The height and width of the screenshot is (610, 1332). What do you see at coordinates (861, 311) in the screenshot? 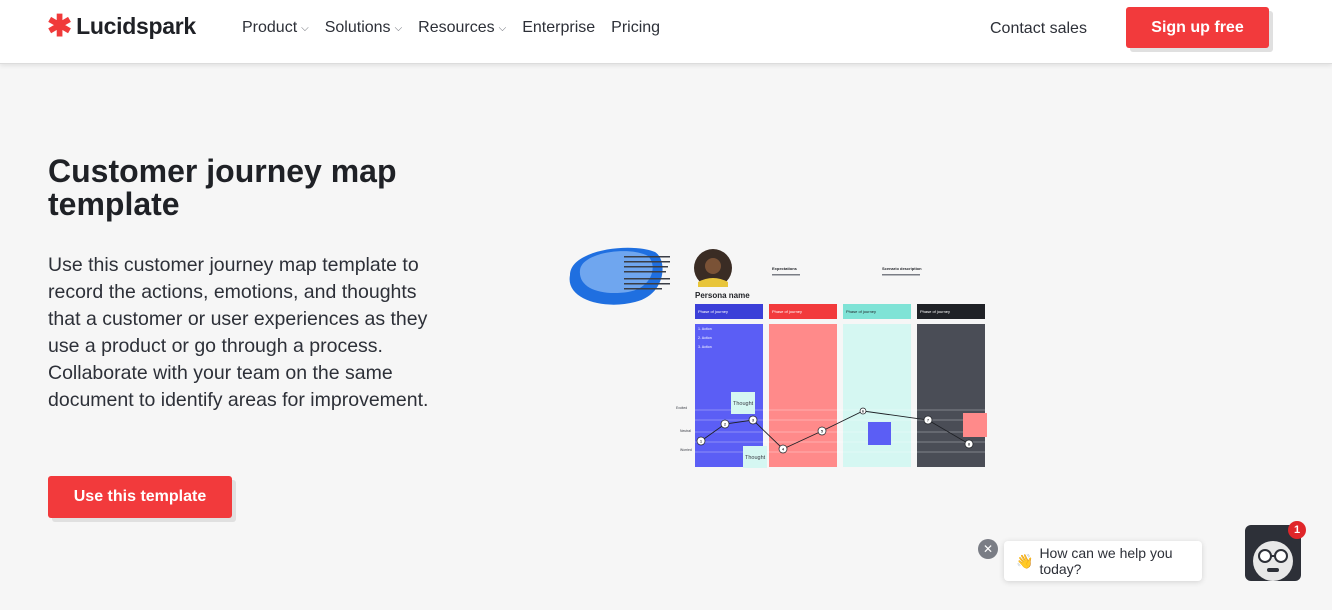
I see `phase-label-3: Phase of journey` at bounding box center [861, 311].